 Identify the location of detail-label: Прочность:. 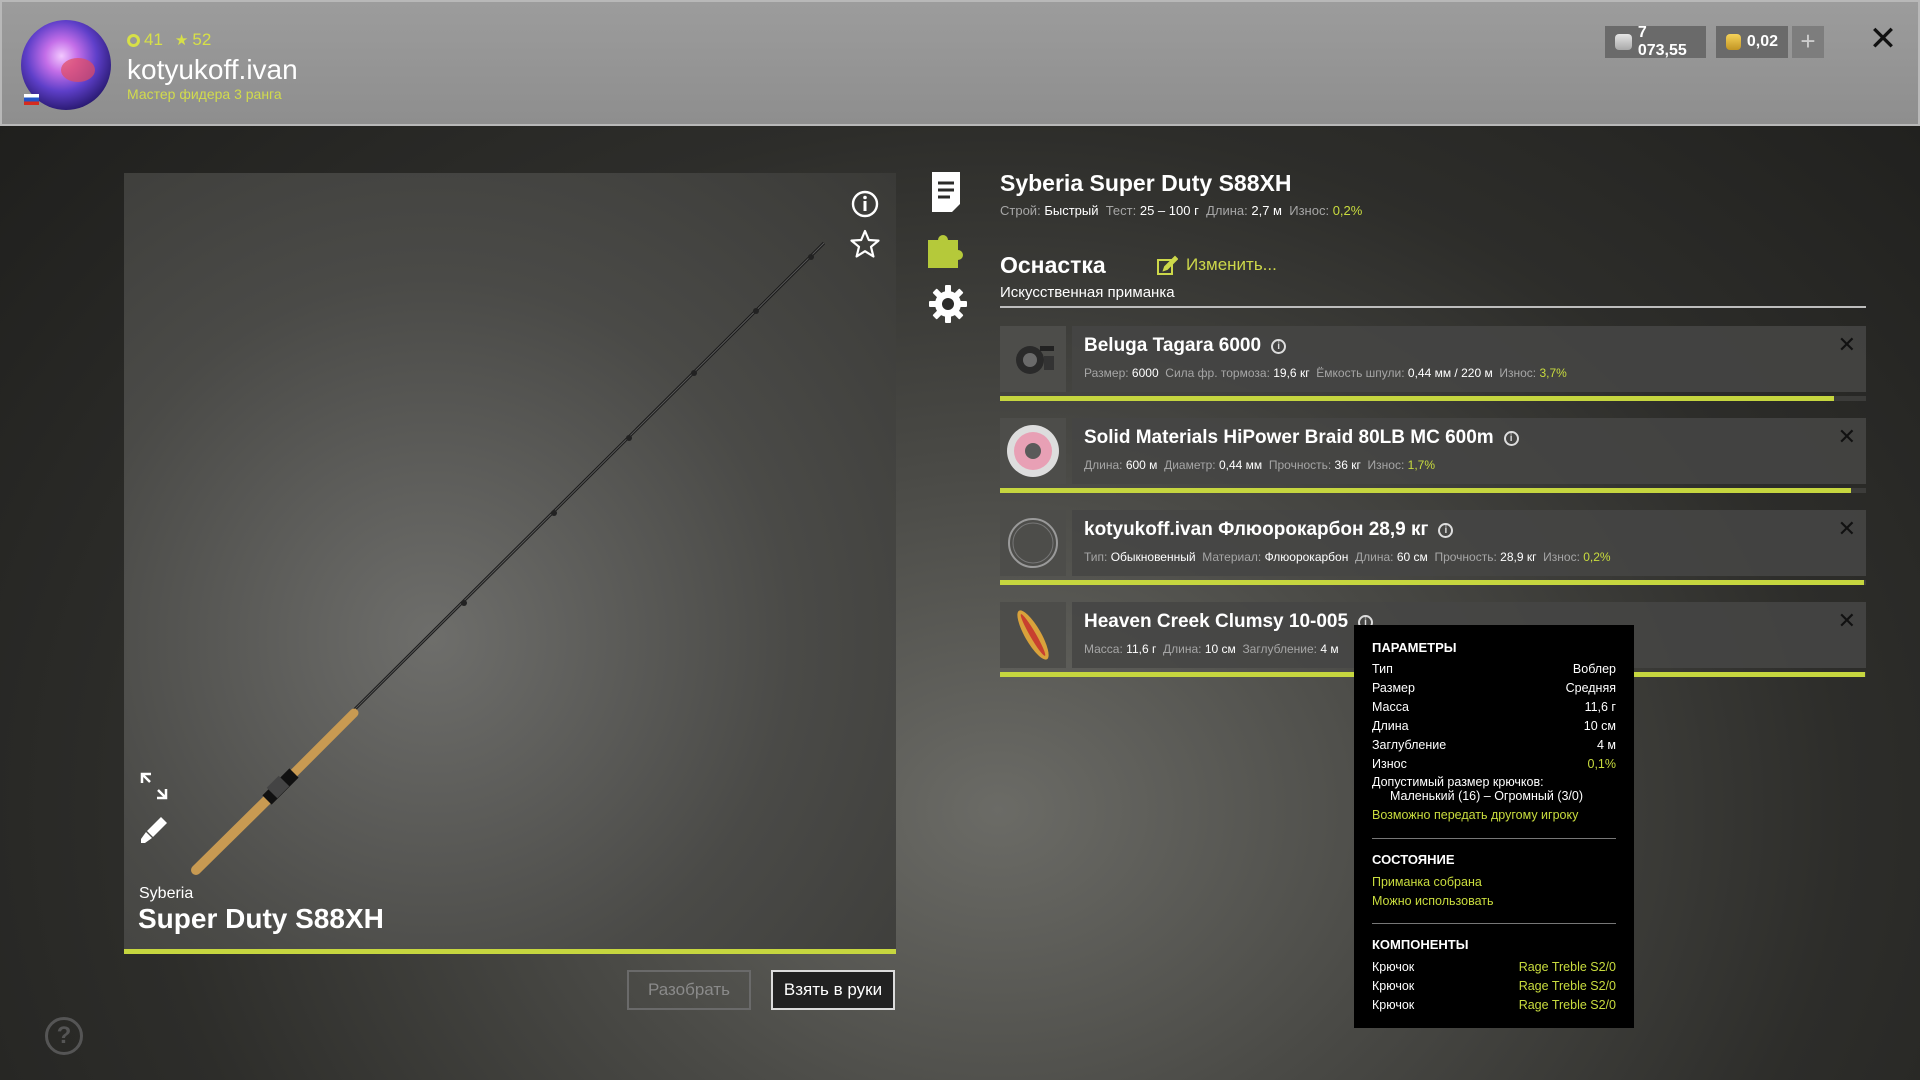
(1465, 557).